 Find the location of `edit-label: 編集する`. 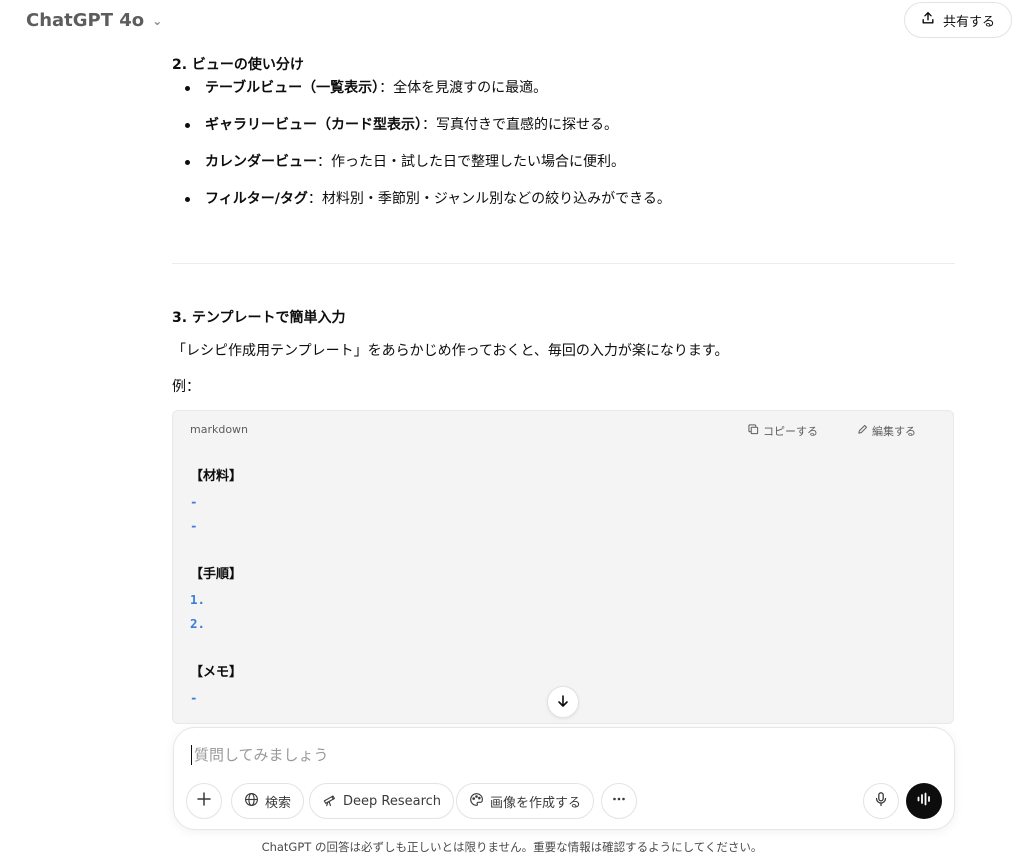

edit-label: 編集する is located at coordinates (894, 431).